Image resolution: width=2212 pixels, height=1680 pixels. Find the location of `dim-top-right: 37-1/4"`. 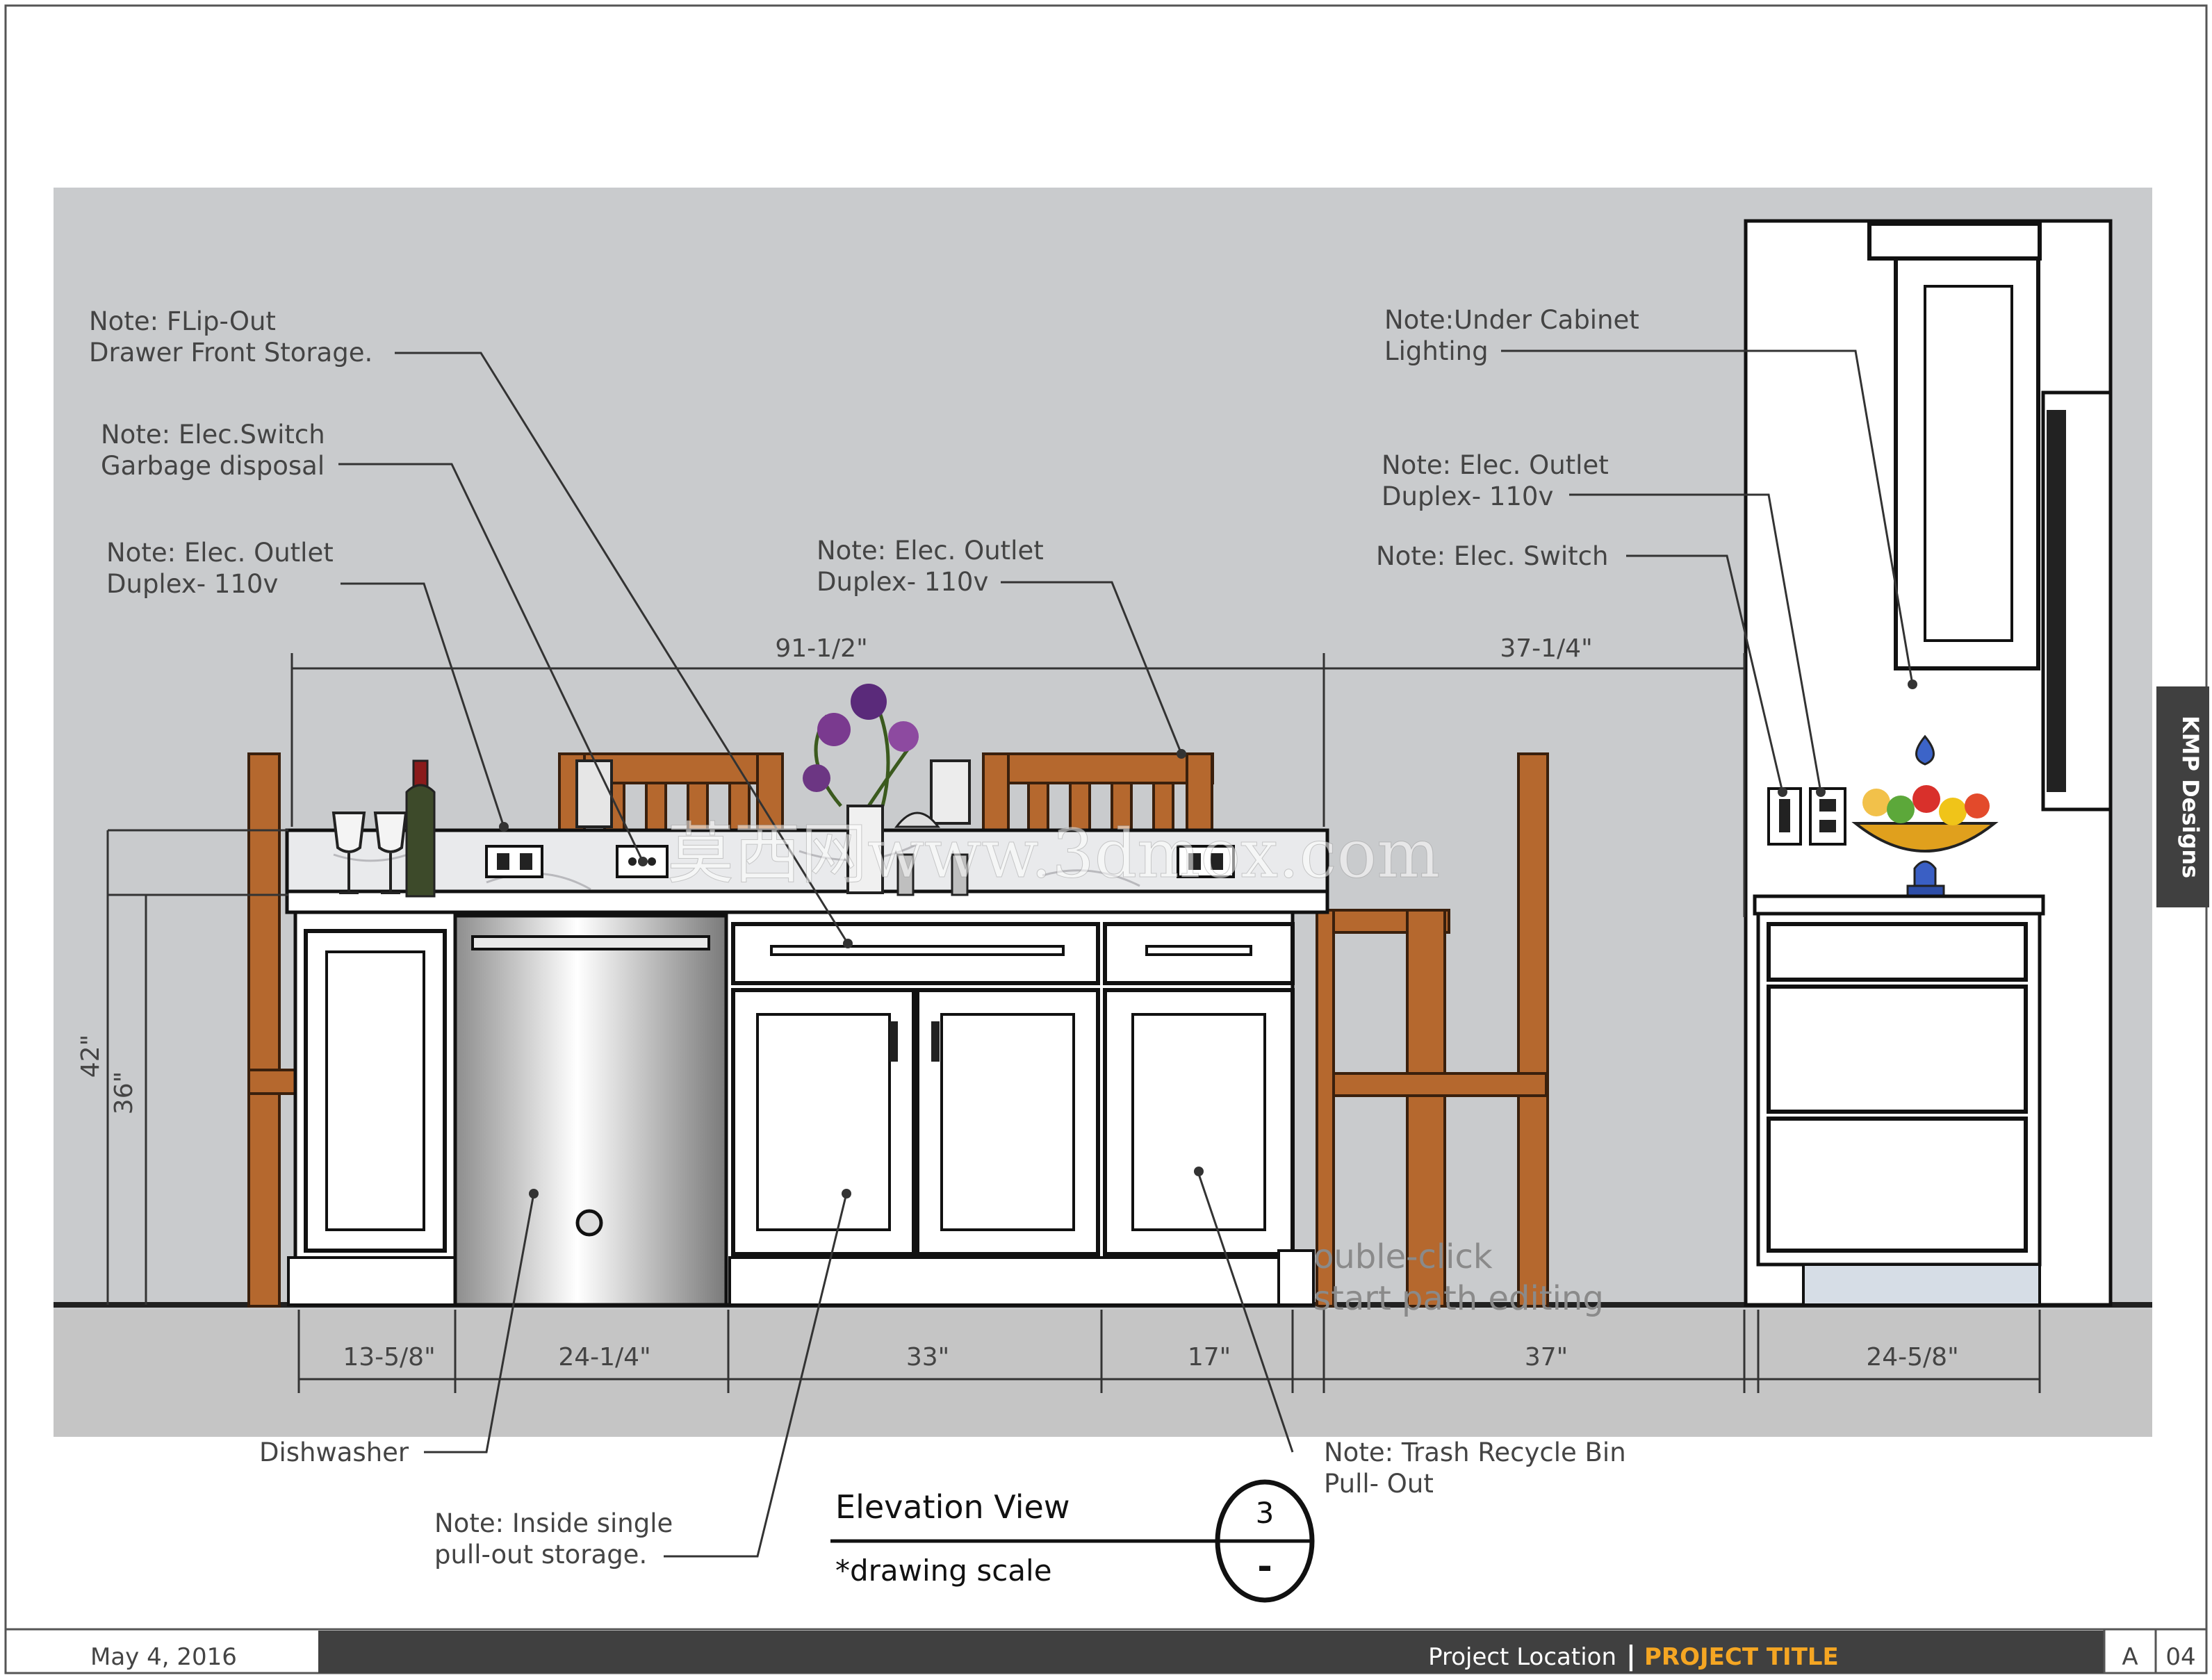

dim-top-right: 37-1/4" is located at coordinates (1546, 648).